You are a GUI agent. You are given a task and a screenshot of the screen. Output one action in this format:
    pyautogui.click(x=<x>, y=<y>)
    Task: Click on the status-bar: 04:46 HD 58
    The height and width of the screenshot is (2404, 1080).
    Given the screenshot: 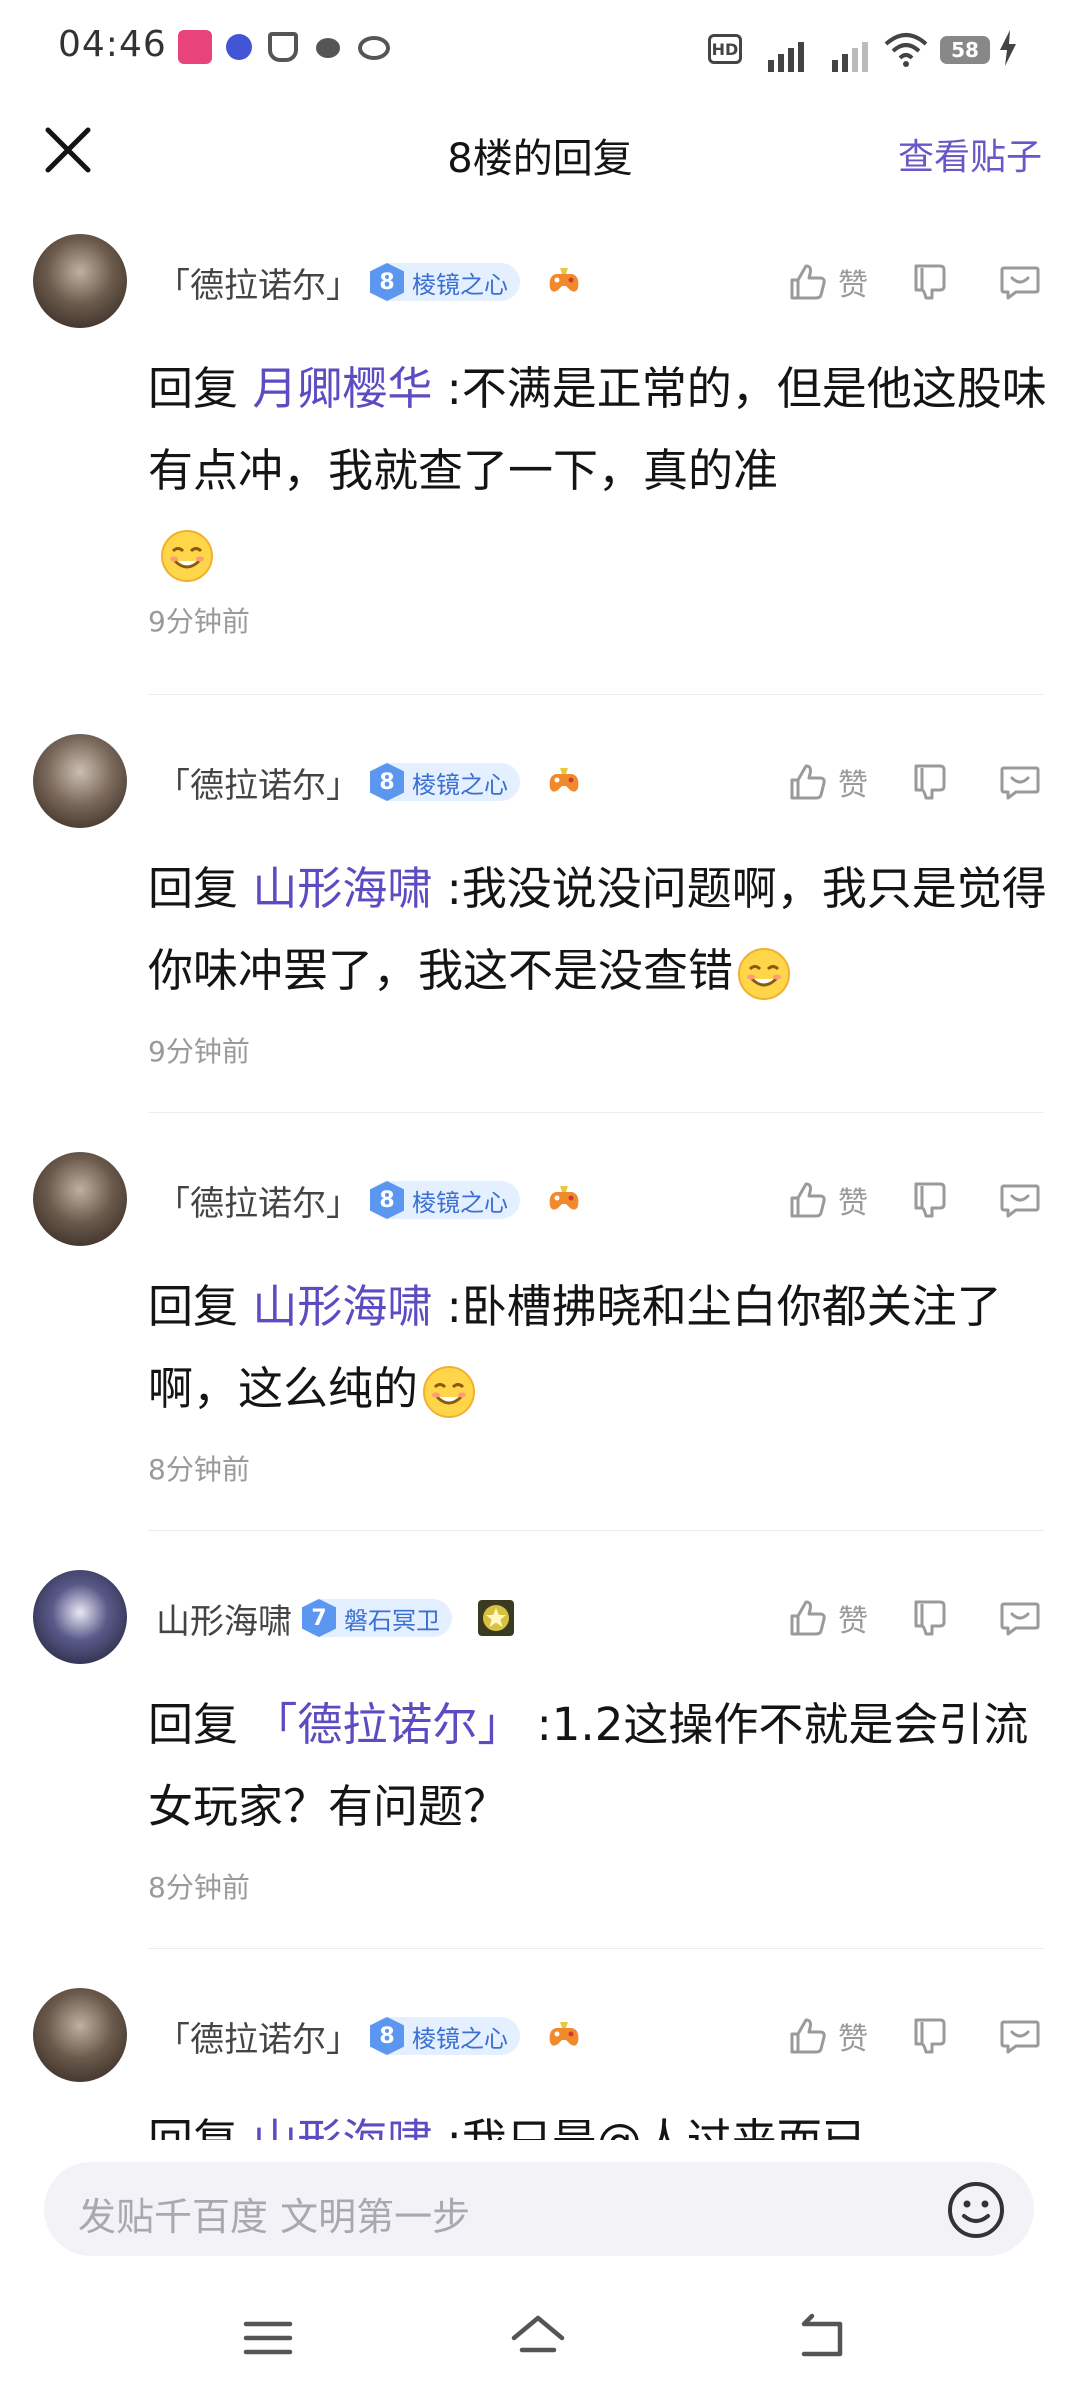 What is the action you would take?
    pyautogui.click(x=540, y=48)
    